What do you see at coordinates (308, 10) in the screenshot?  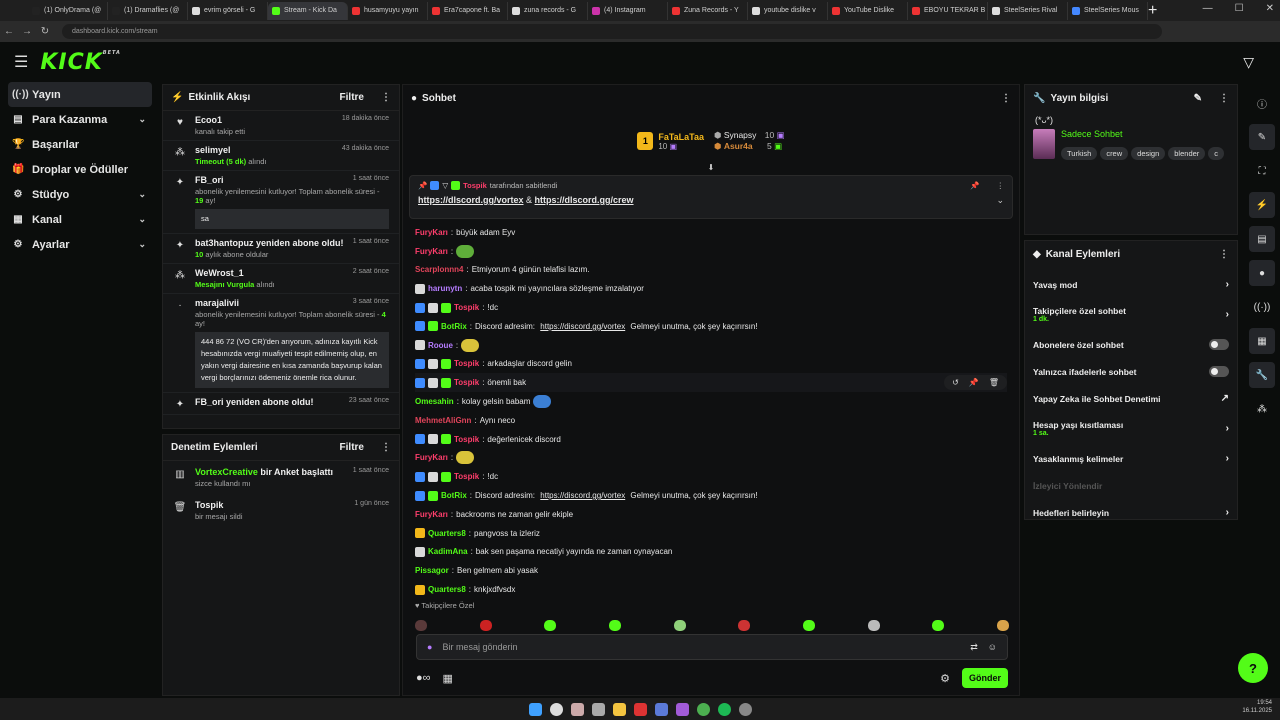 I see `browser-tab: Stream - Kick Da` at bounding box center [308, 10].